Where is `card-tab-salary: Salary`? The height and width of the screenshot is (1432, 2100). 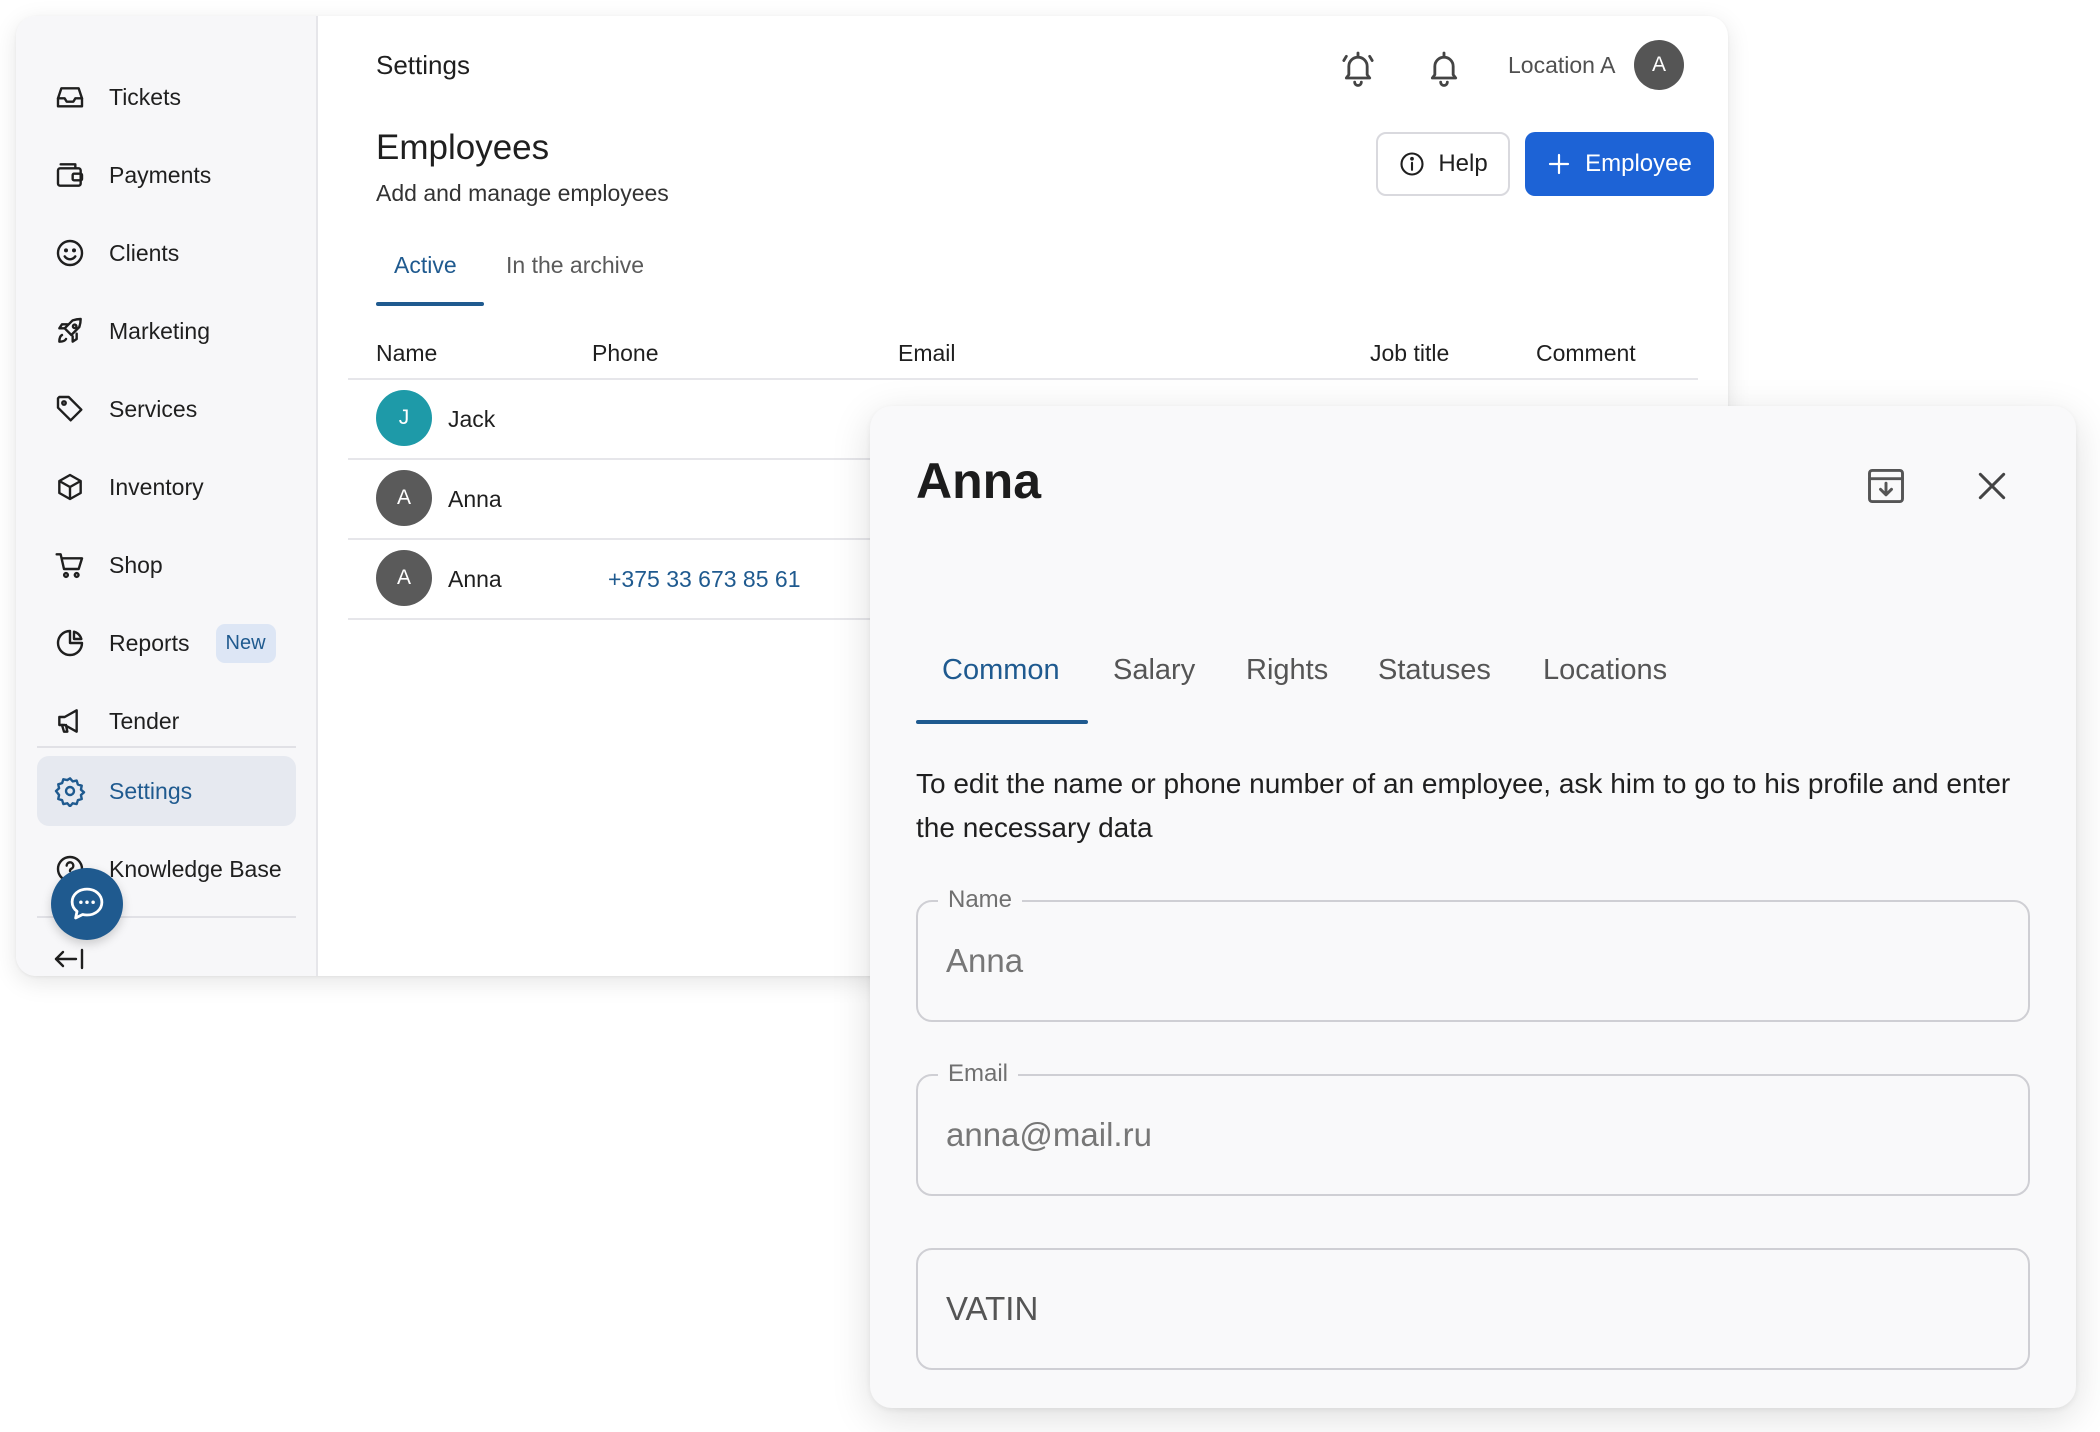
card-tab-salary: Salary is located at coordinates (1154, 670).